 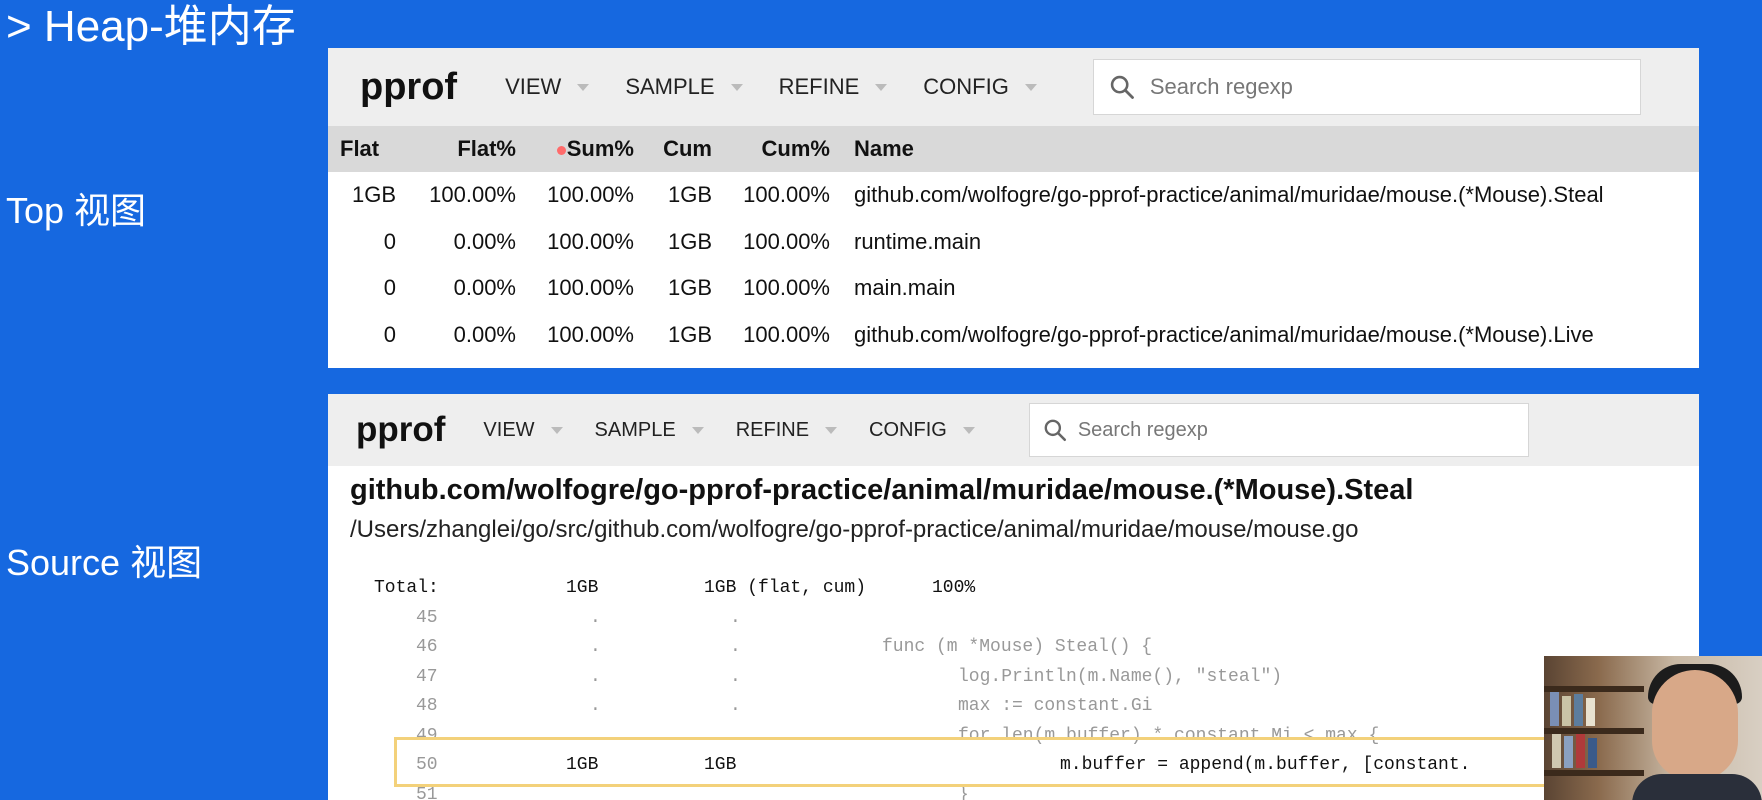 What do you see at coordinates (427, 735) in the screenshot?
I see `line-number: 49` at bounding box center [427, 735].